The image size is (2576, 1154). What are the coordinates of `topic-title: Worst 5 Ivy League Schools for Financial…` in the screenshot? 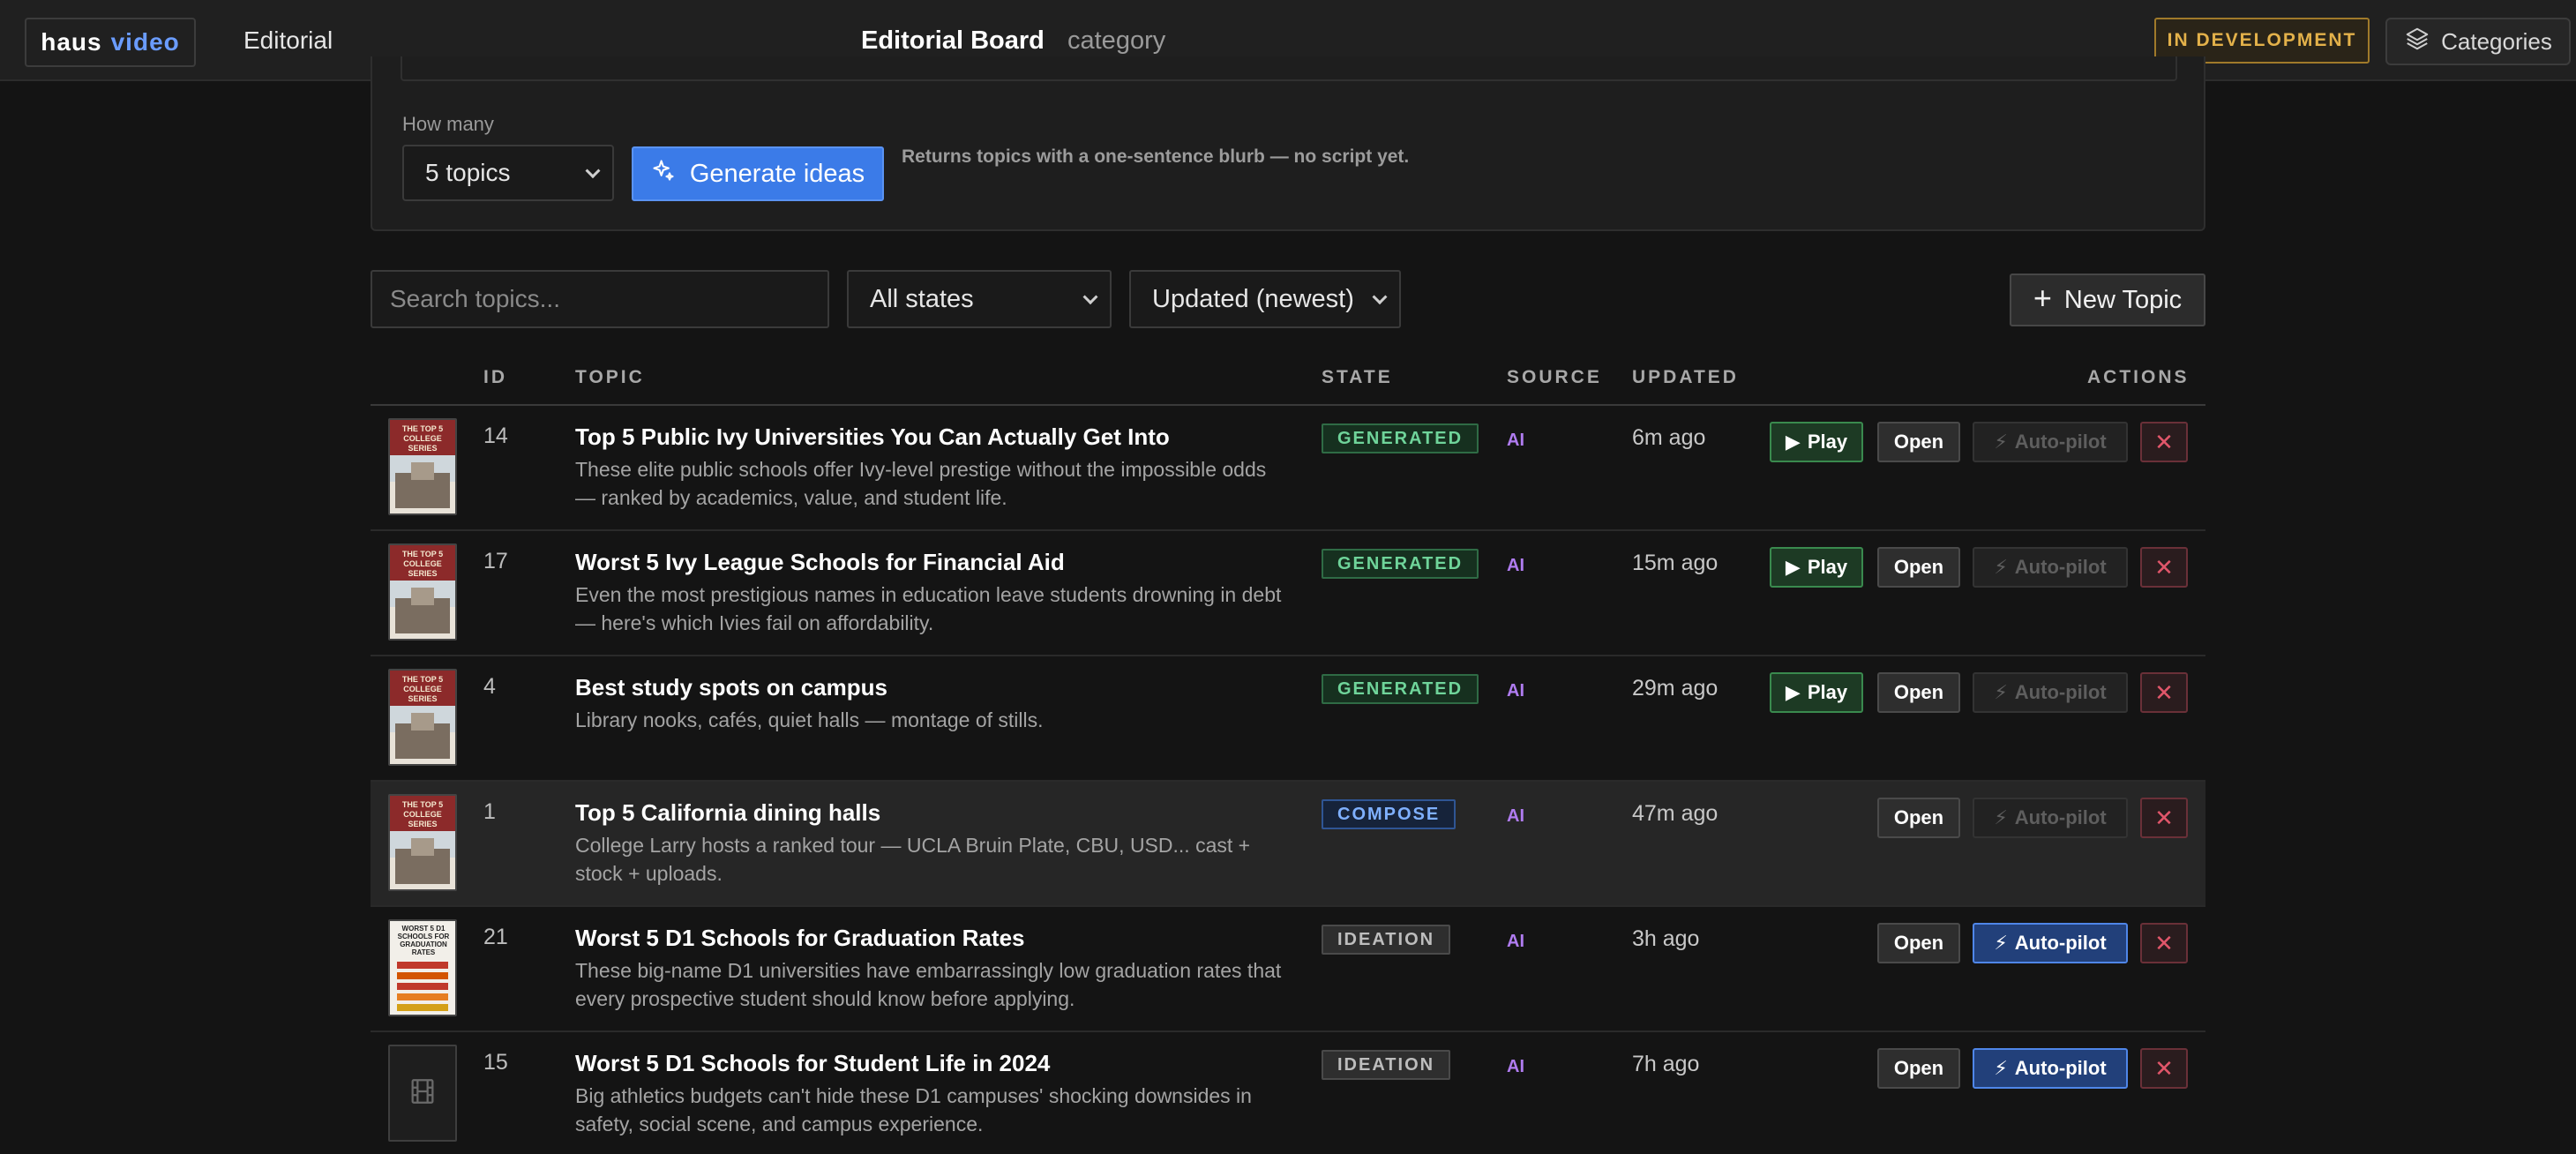 It's located at (820, 562).